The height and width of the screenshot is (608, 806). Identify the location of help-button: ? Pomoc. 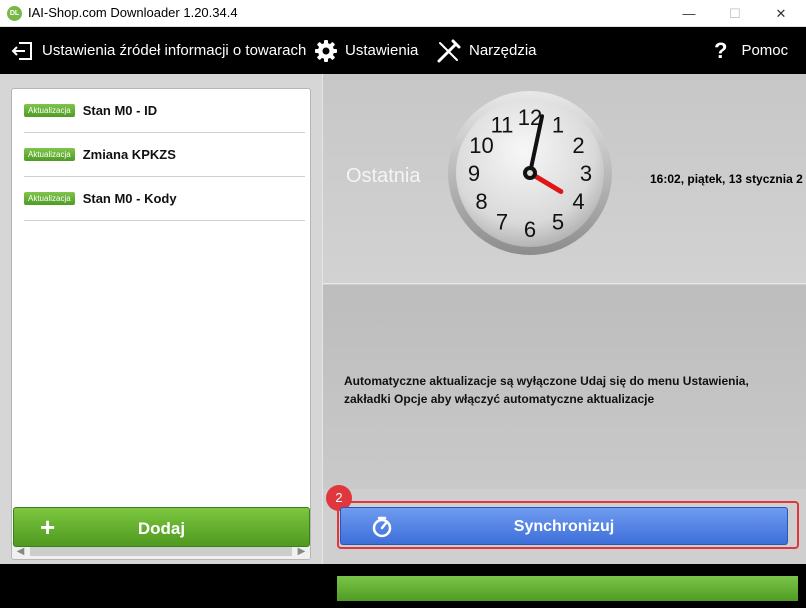
(751, 50).